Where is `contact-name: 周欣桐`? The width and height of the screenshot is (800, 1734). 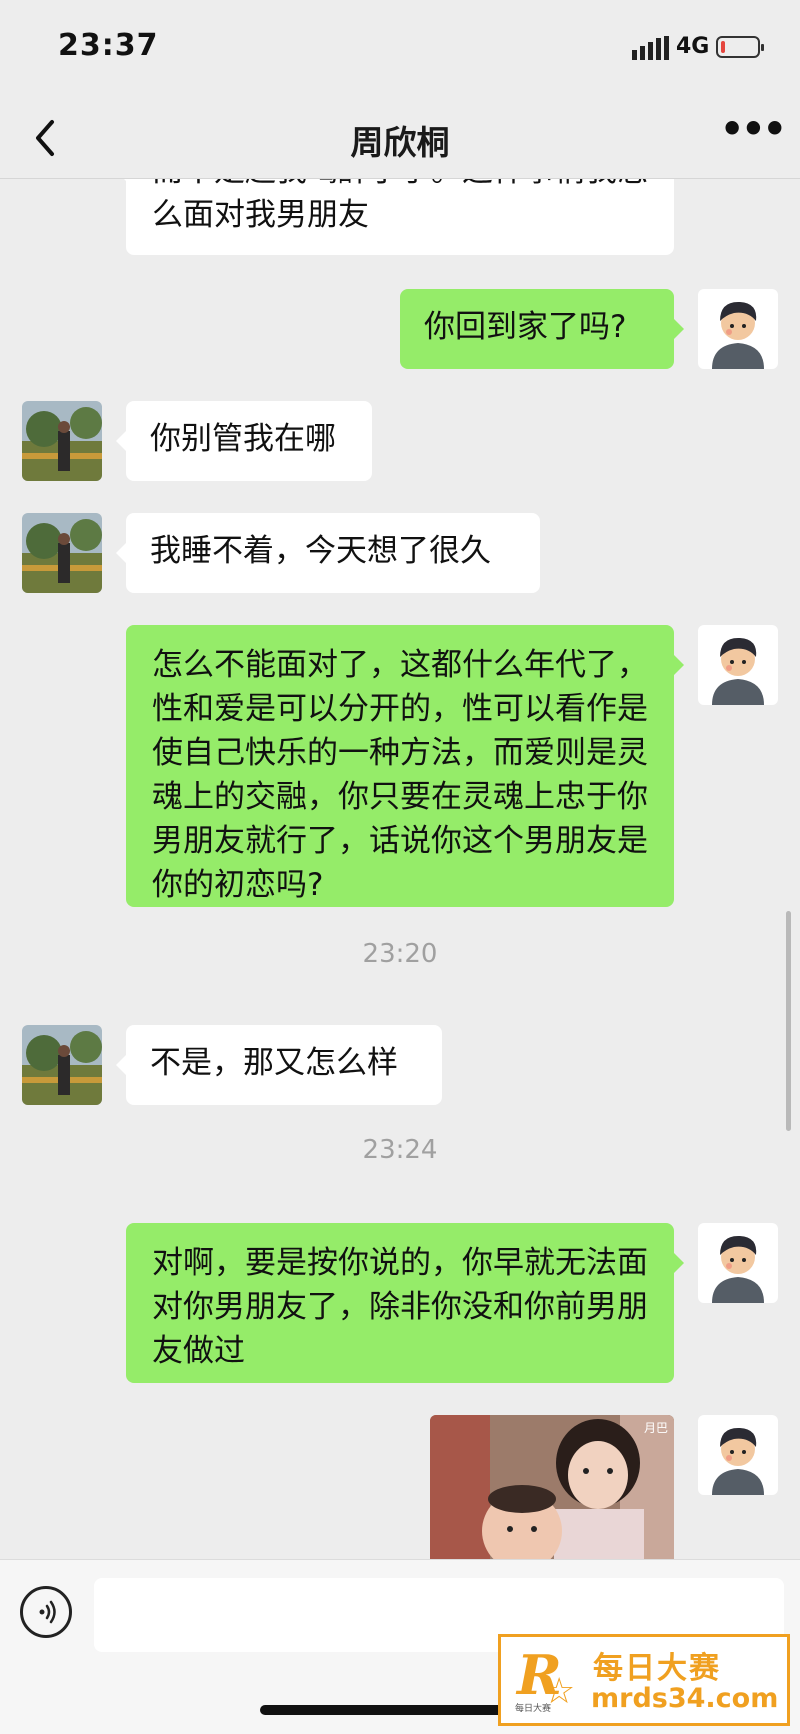
contact-name: 周欣桐 is located at coordinates (400, 142).